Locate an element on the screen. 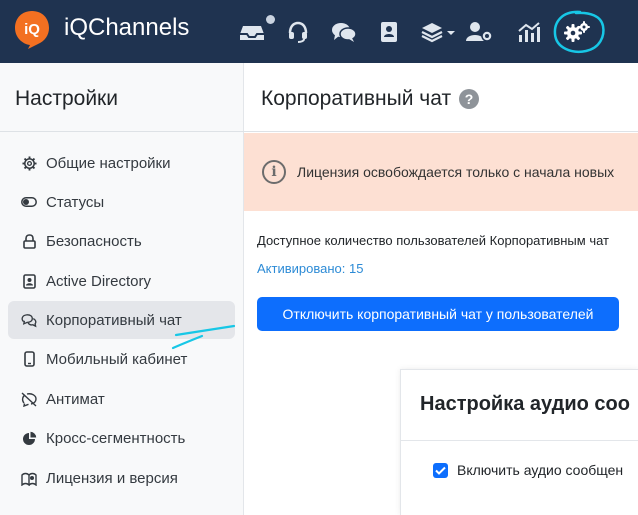  enable-audio-checkbox is located at coordinates (440, 470).